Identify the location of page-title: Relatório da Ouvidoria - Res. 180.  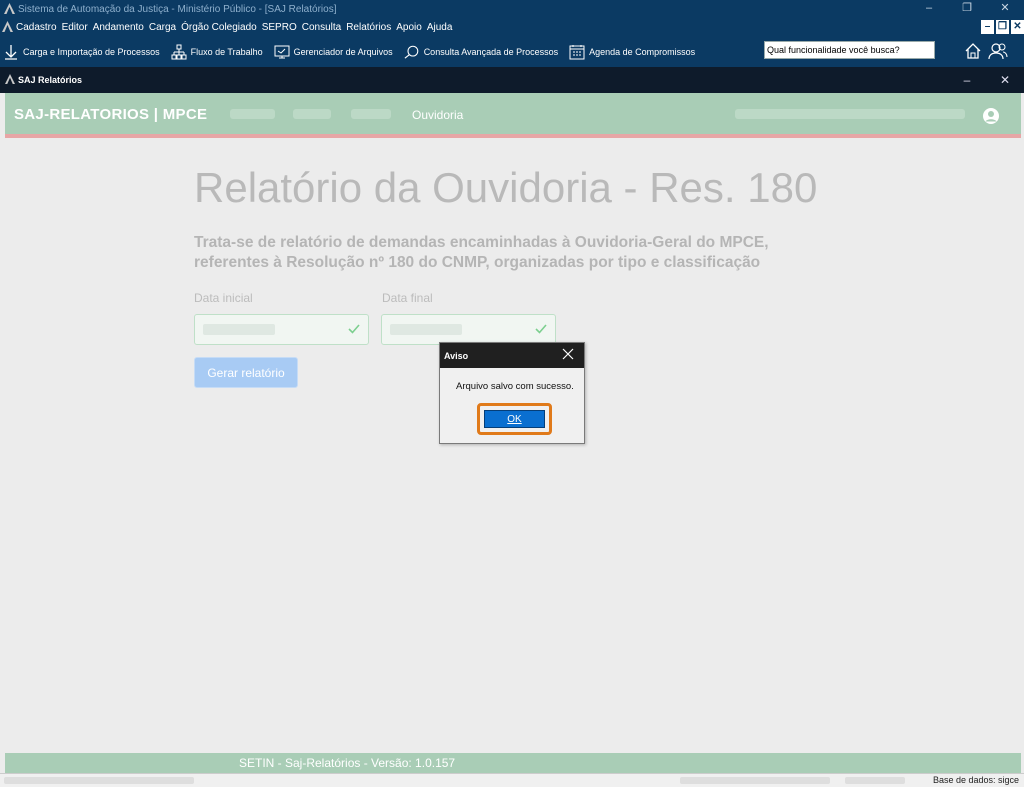
(506, 187).